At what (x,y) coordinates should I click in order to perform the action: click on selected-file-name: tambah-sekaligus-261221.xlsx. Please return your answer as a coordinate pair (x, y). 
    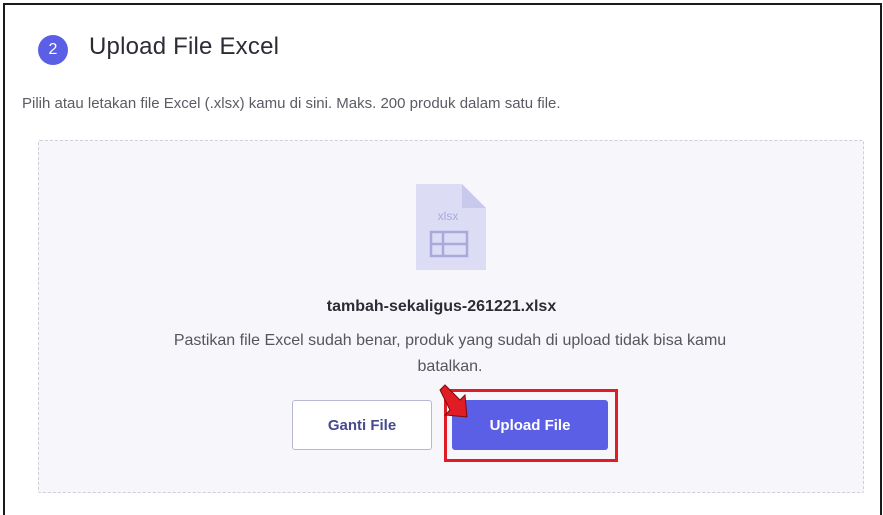
    Looking at the image, I should click on (441, 306).